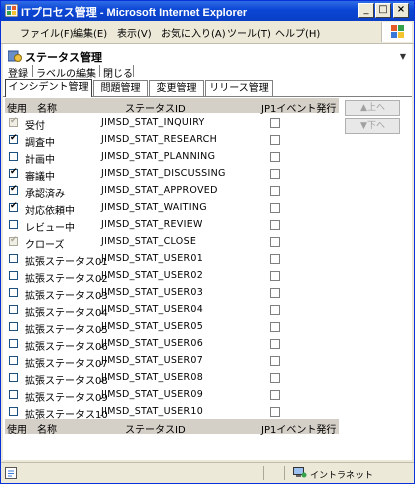 This screenshot has width=415, height=484. Describe the element at coordinates (159, 139) in the screenshot. I see `status-id: JIMSD_STAT_RESEARCH` at that location.